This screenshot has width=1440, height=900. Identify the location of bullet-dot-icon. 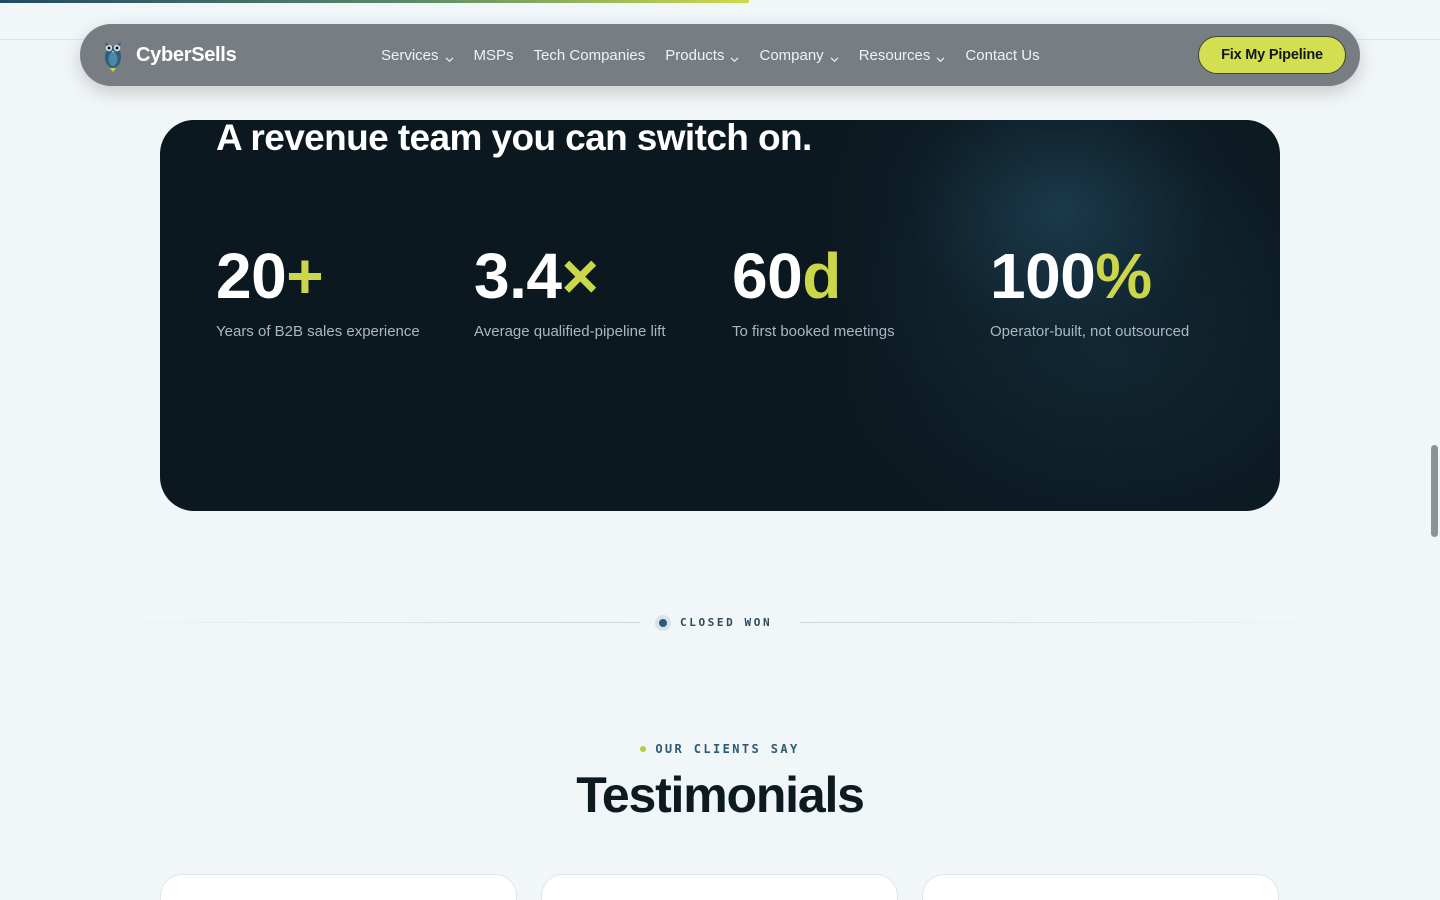
(643, 748).